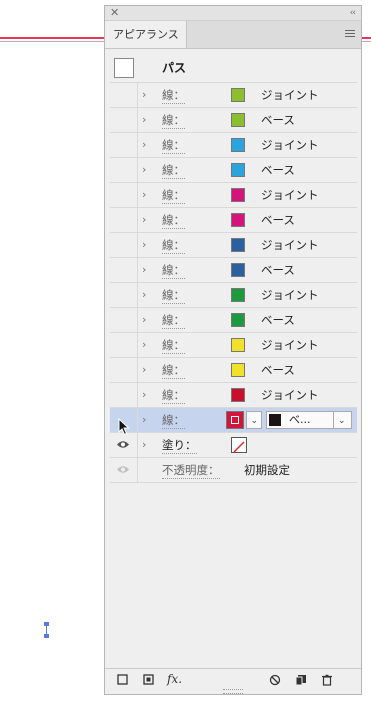  What do you see at coordinates (233, 691) in the screenshot?
I see `resize-grip` at bounding box center [233, 691].